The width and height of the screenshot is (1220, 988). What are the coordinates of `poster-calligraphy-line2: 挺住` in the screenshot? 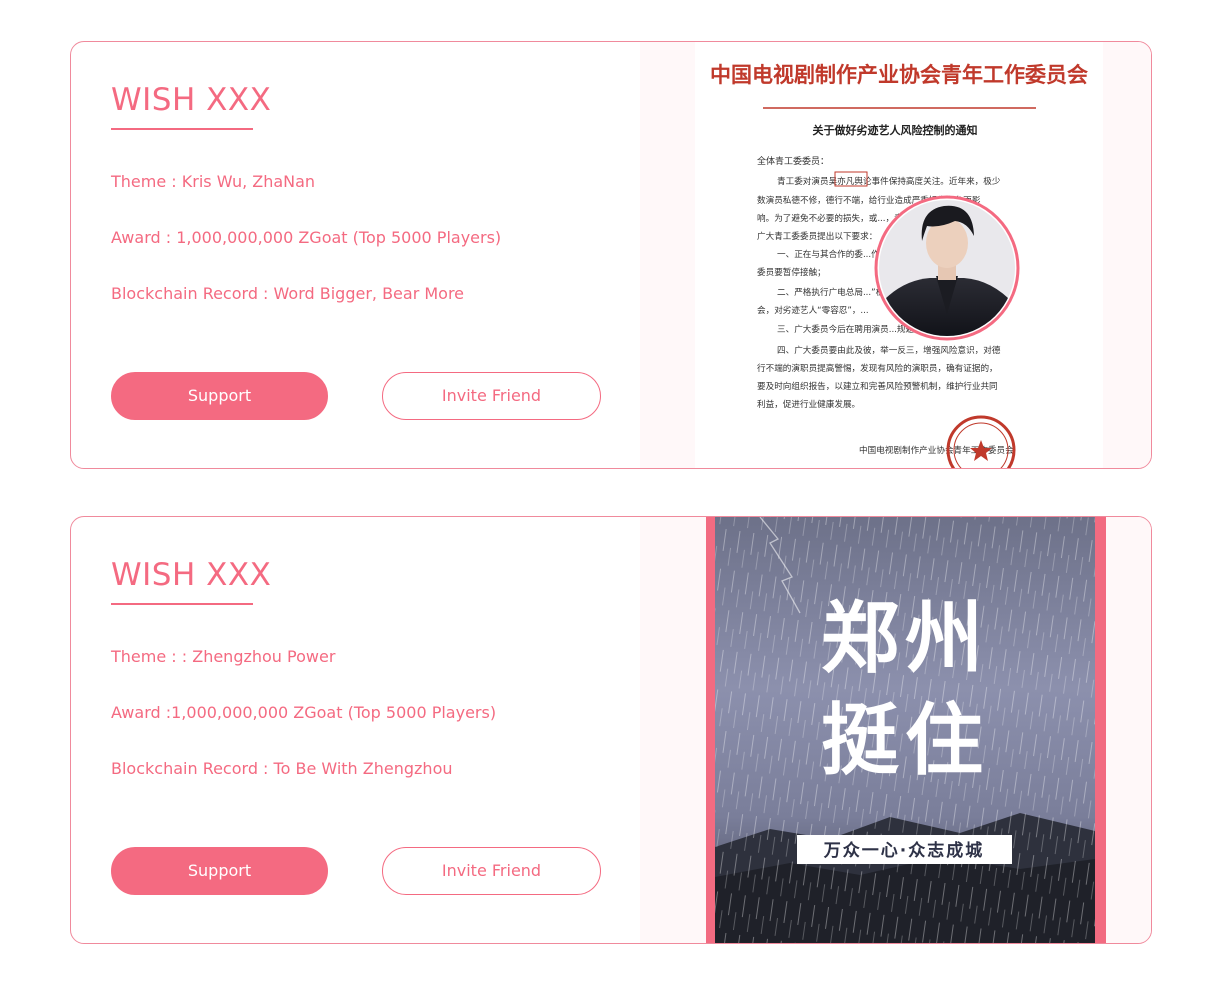 It's located at (905, 740).